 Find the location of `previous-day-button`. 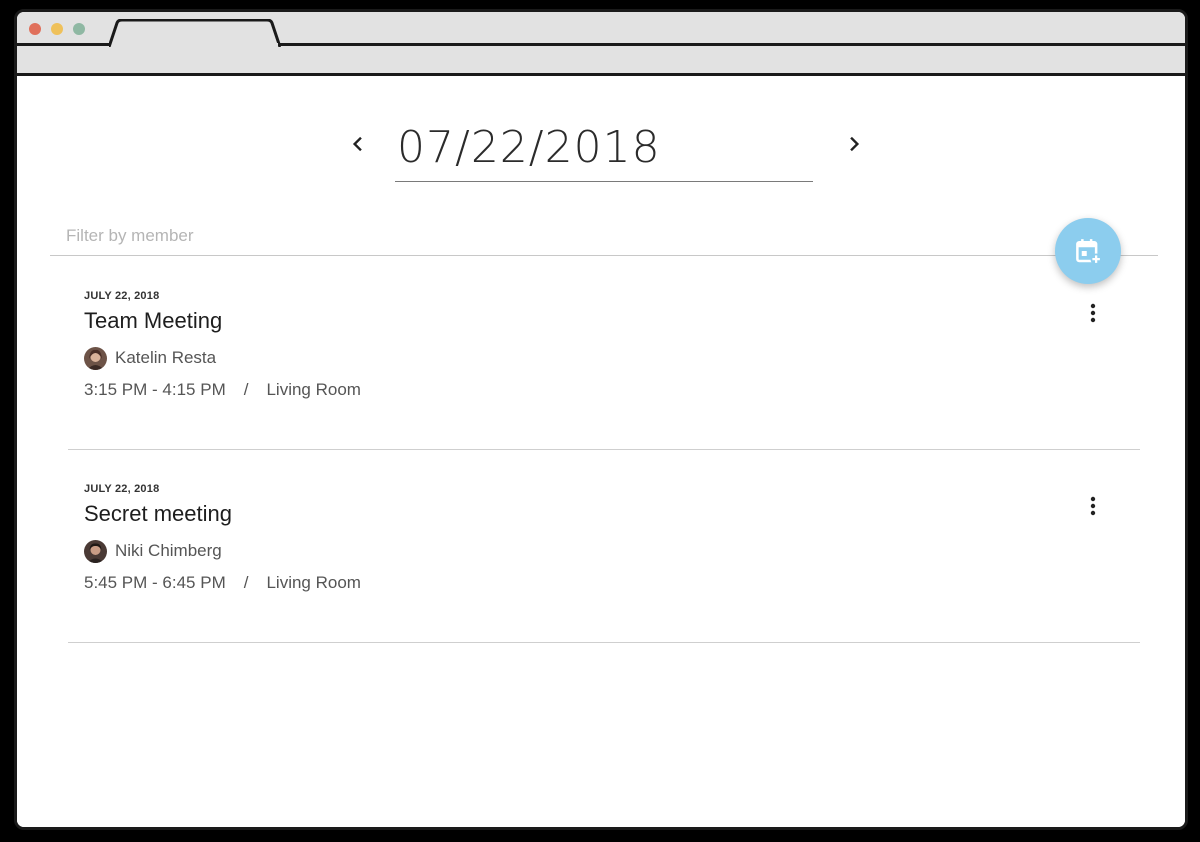

previous-day-button is located at coordinates (357, 144).